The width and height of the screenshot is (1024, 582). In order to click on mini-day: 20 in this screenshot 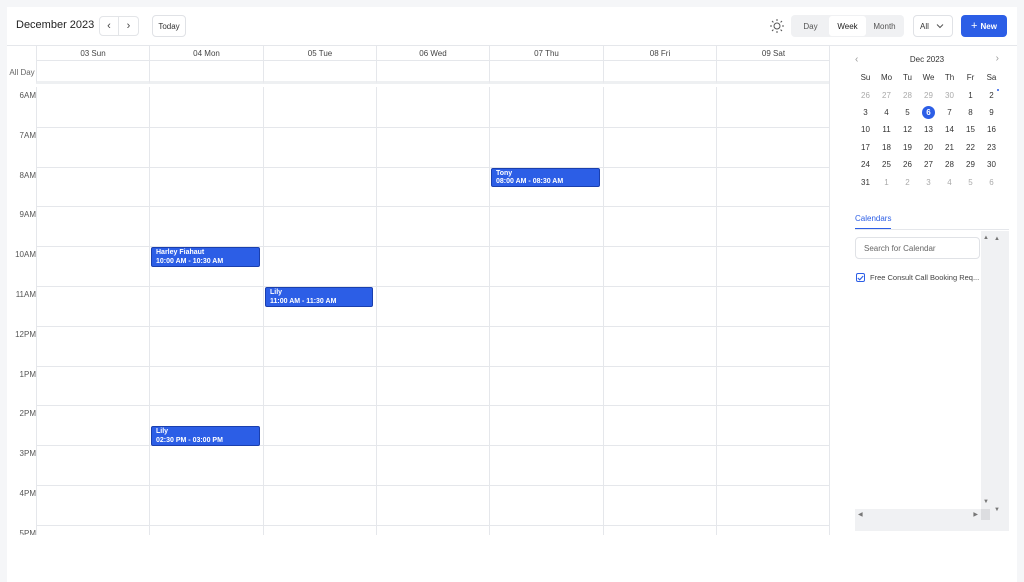, I will do `click(928, 147)`.